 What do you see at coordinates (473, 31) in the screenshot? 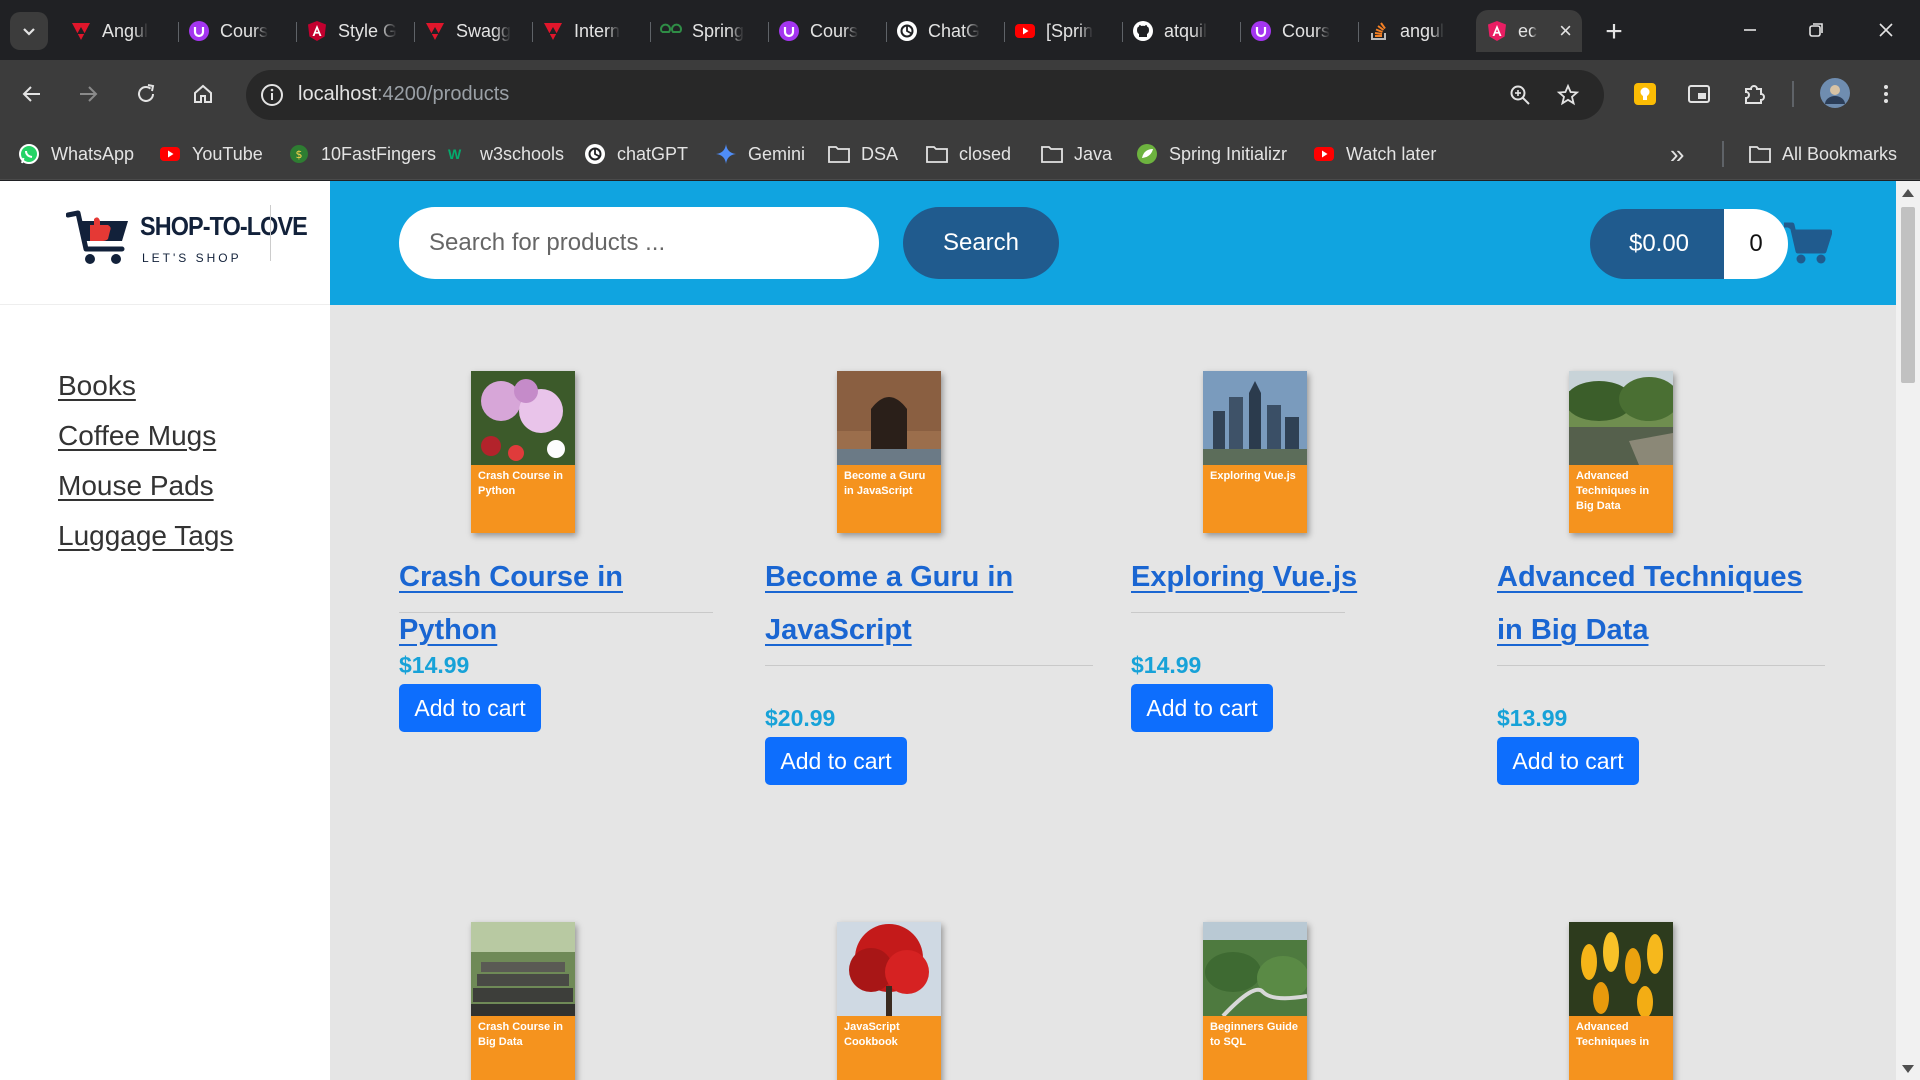
I see `browser-tab: Swagg` at bounding box center [473, 31].